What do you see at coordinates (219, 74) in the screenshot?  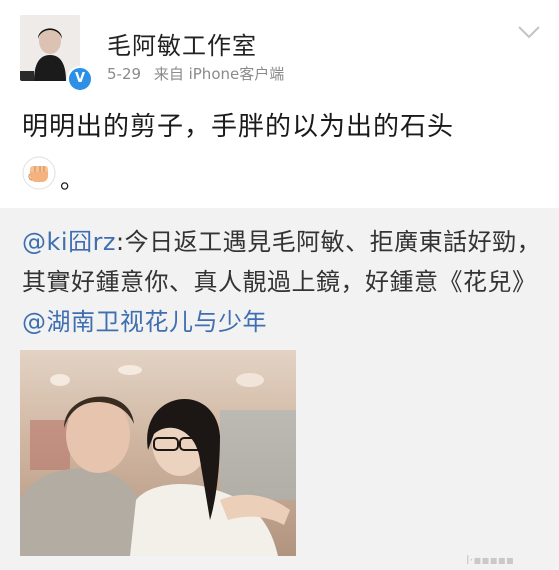 I see `post-source: 来自 iPhone客户端` at bounding box center [219, 74].